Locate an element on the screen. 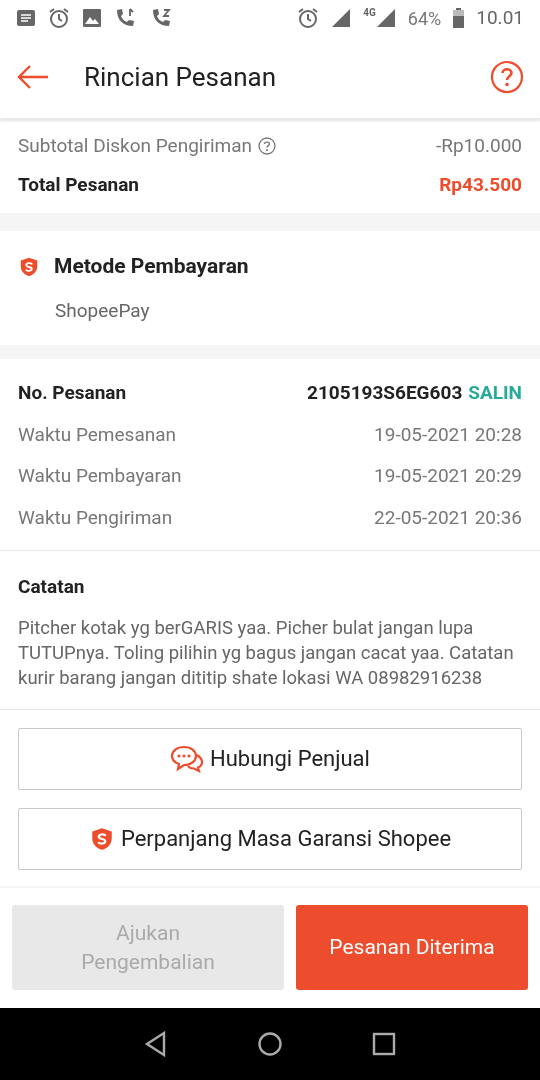 The image size is (540, 1080). page-title: Rincian Pesanan is located at coordinates (181, 77).